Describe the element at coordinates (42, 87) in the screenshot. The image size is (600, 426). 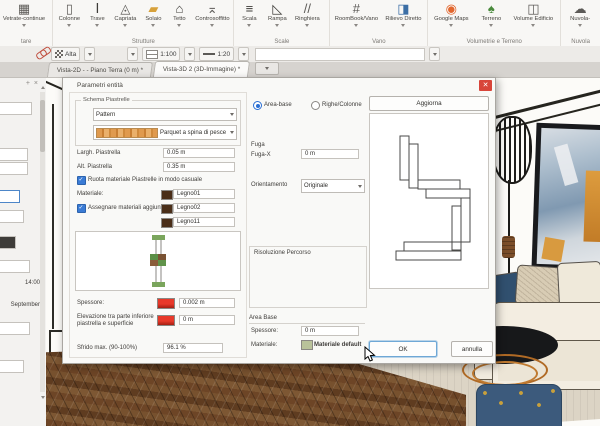
I see `scroll-up-arrow` at that location.